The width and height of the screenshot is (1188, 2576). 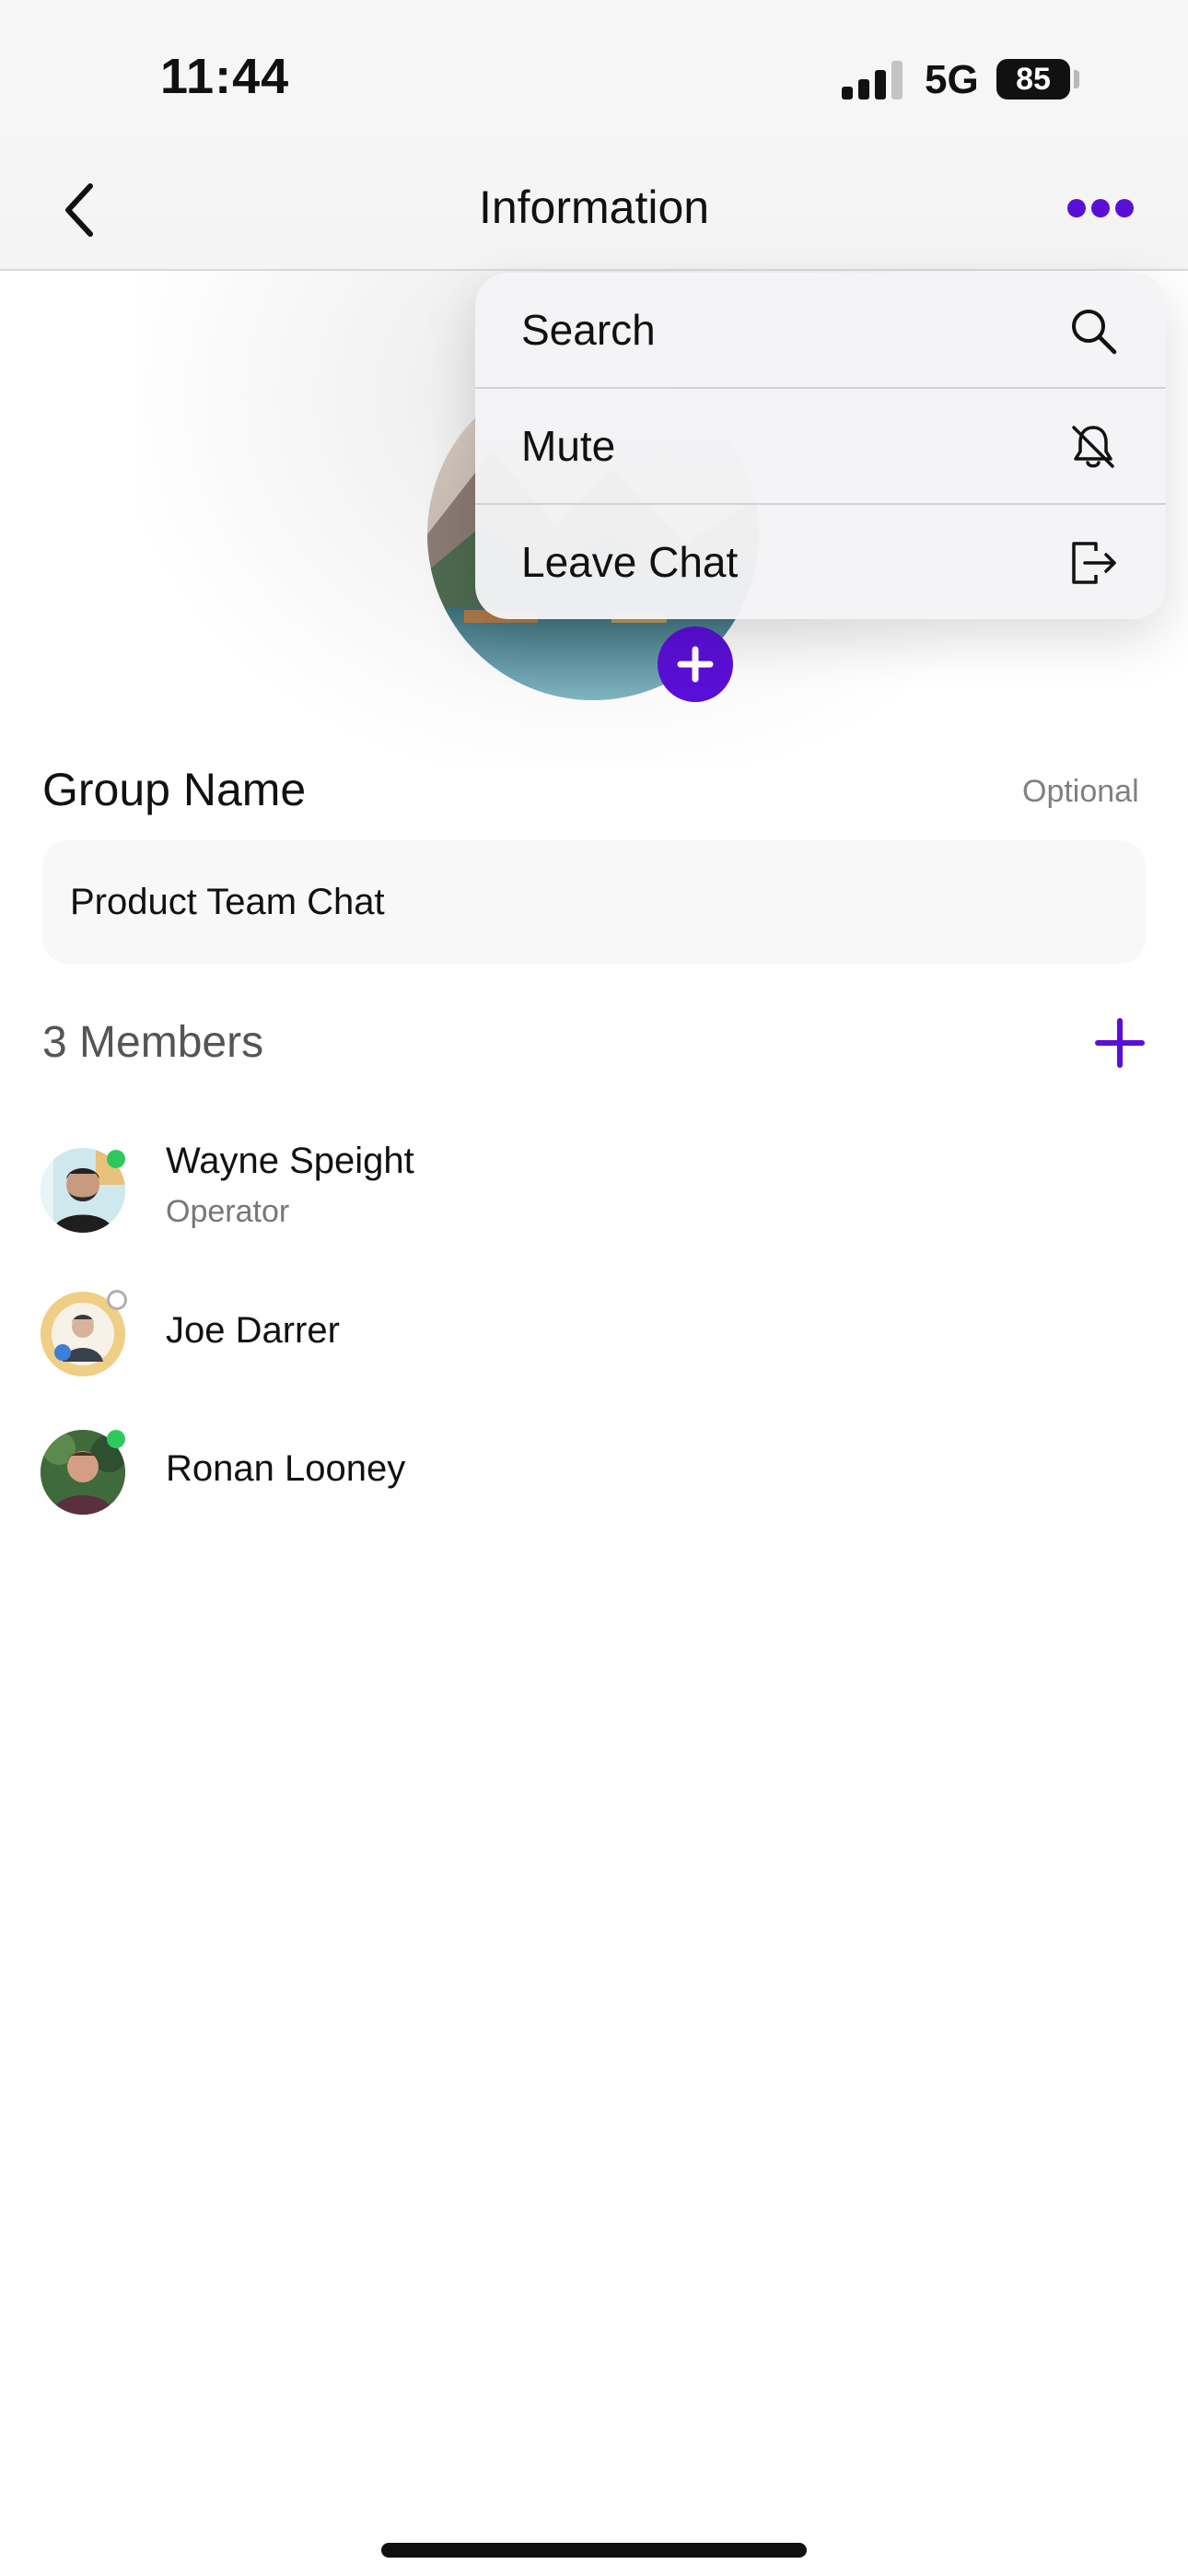 What do you see at coordinates (1094, 332) in the screenshot?
I see `search-icon` at bounding box center [1094, 332].